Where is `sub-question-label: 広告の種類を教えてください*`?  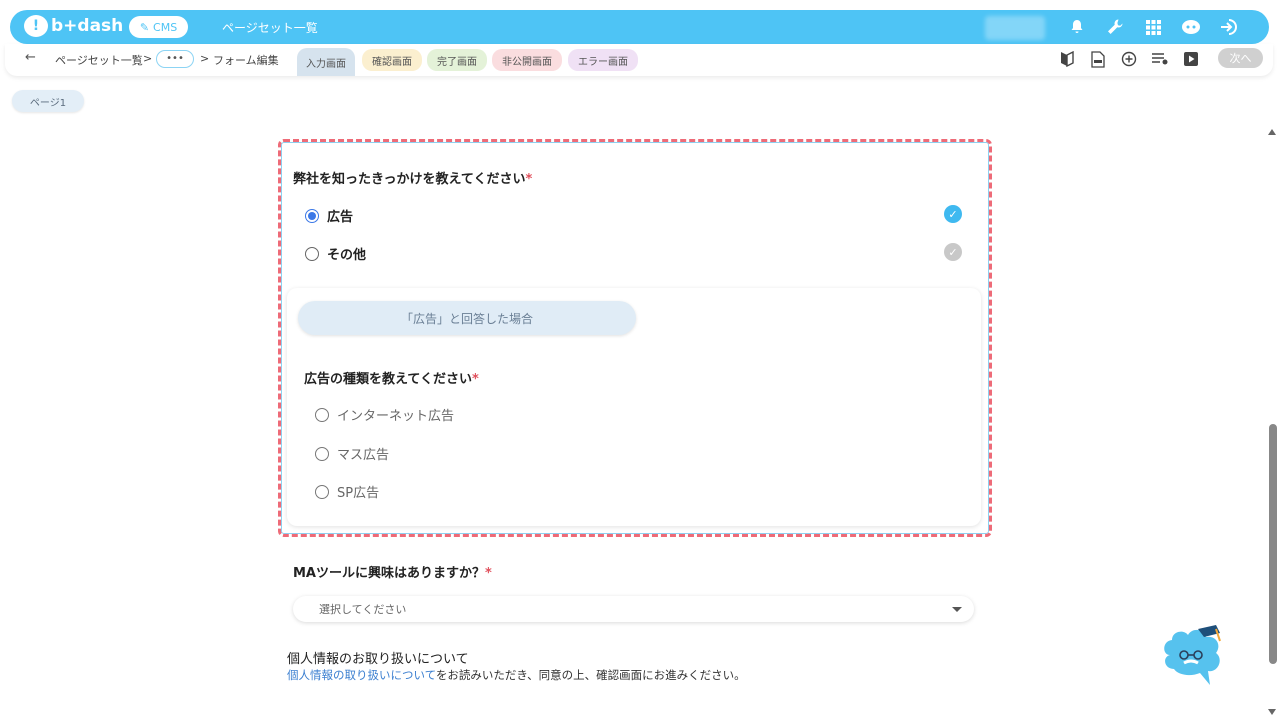
sub-question-label: 広告の種類を教えてください* is located at coordinates (391, 379).